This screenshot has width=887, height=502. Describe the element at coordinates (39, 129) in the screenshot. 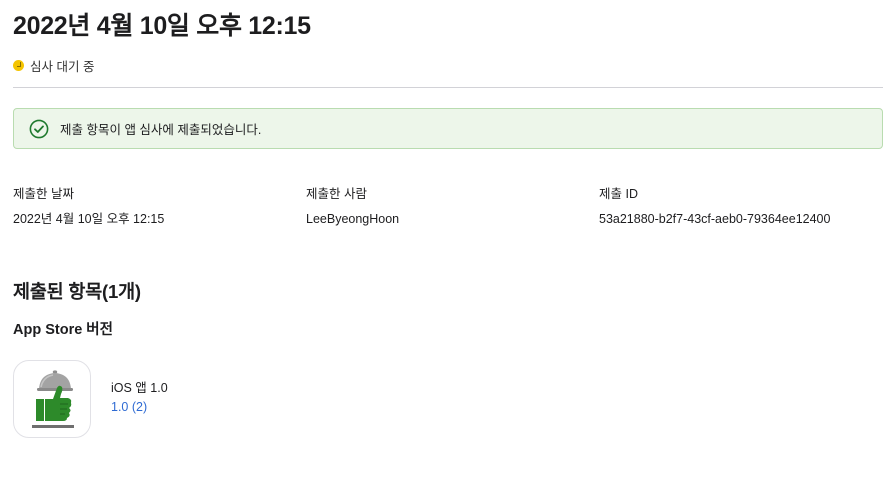

I see `check-circle-icon` at that location.